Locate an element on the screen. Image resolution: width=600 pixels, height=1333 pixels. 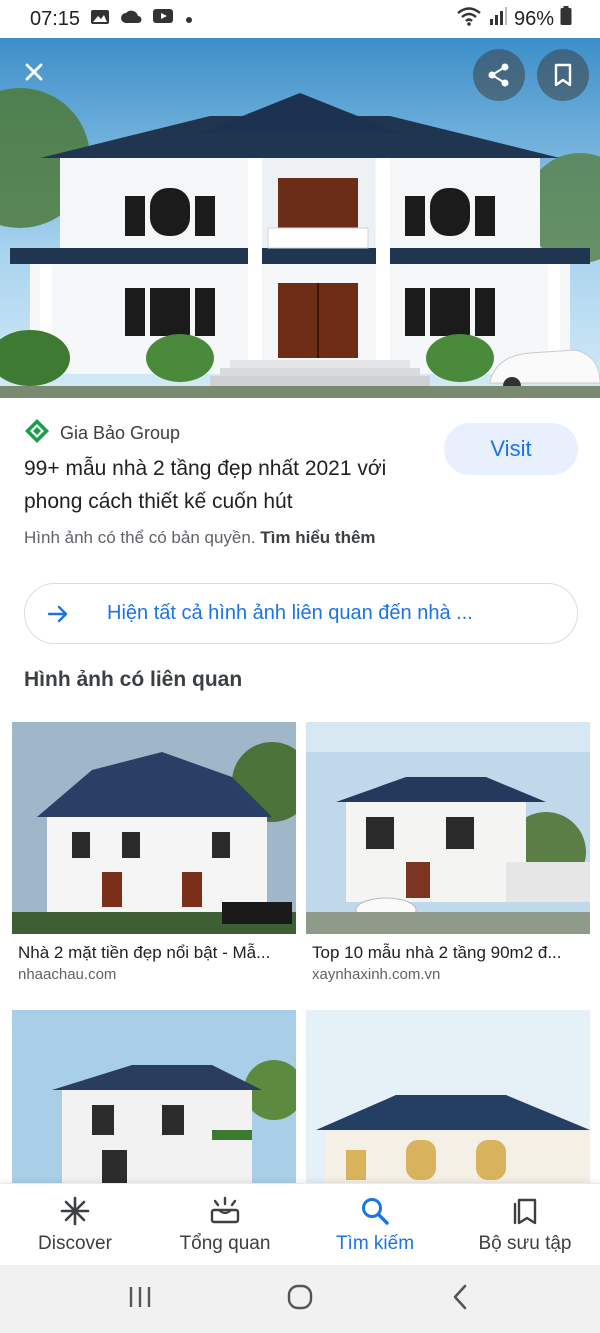
nav-collections: Bộ sưu tập is located at coordinates (525, 1224).